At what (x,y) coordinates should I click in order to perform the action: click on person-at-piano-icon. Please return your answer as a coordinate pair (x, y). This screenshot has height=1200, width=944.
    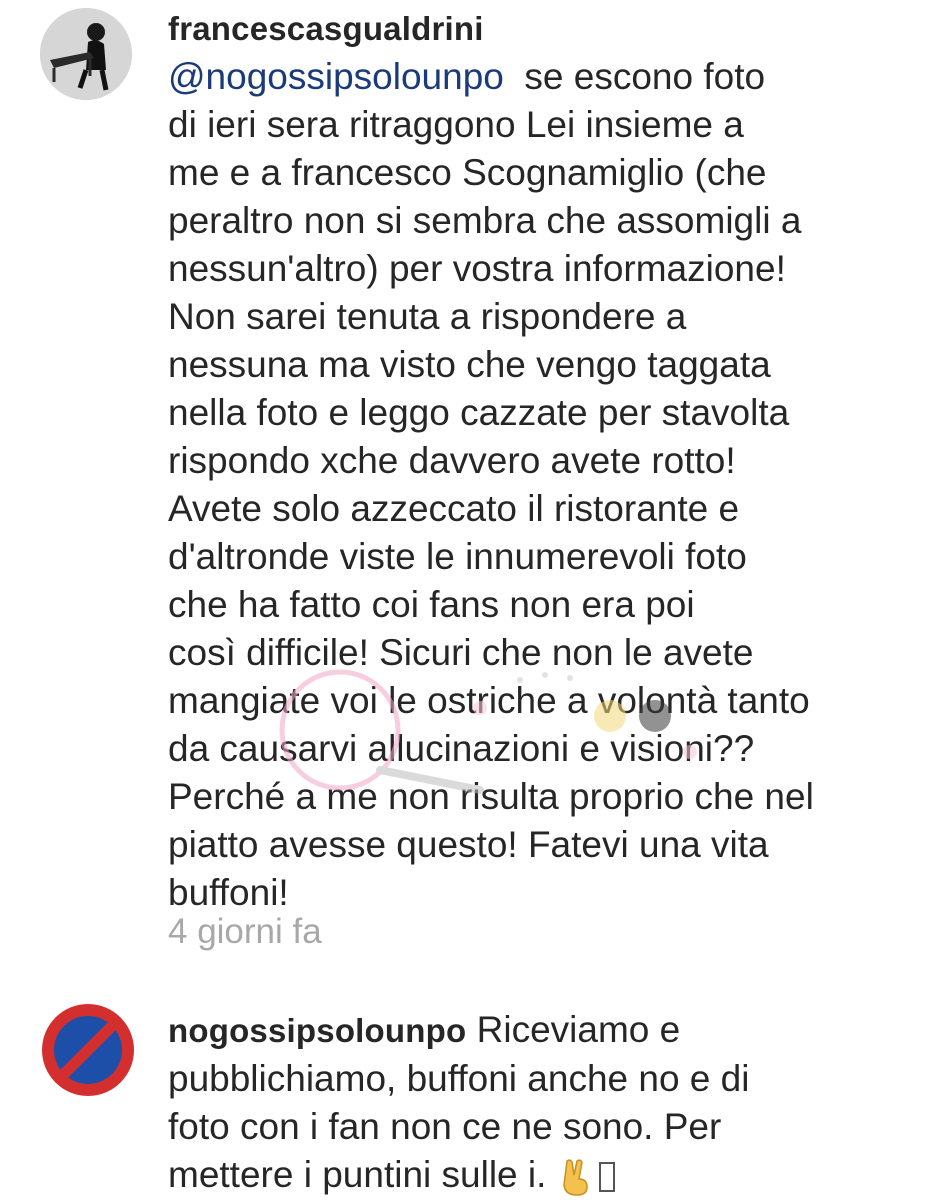
    Looking at the image, I should click on (86, 54).